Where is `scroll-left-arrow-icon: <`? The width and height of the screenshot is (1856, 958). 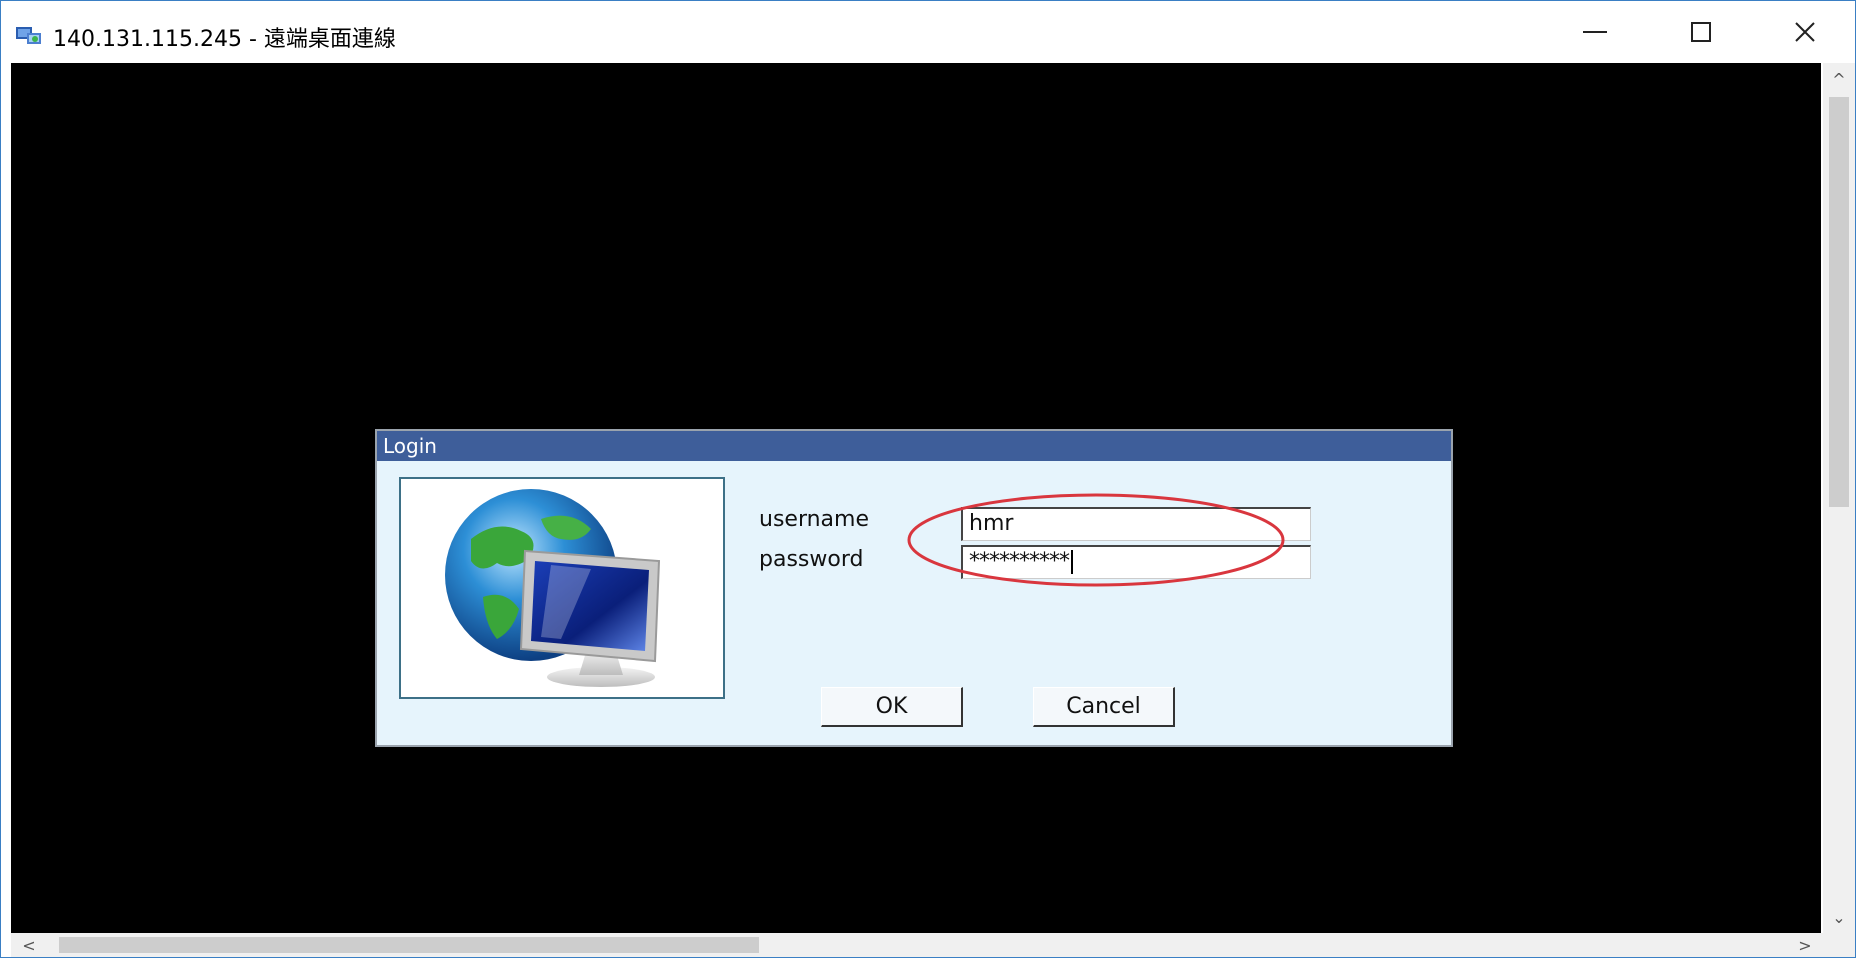
scroll-left-arrow-icon: < is located at coordinates (29, 945).